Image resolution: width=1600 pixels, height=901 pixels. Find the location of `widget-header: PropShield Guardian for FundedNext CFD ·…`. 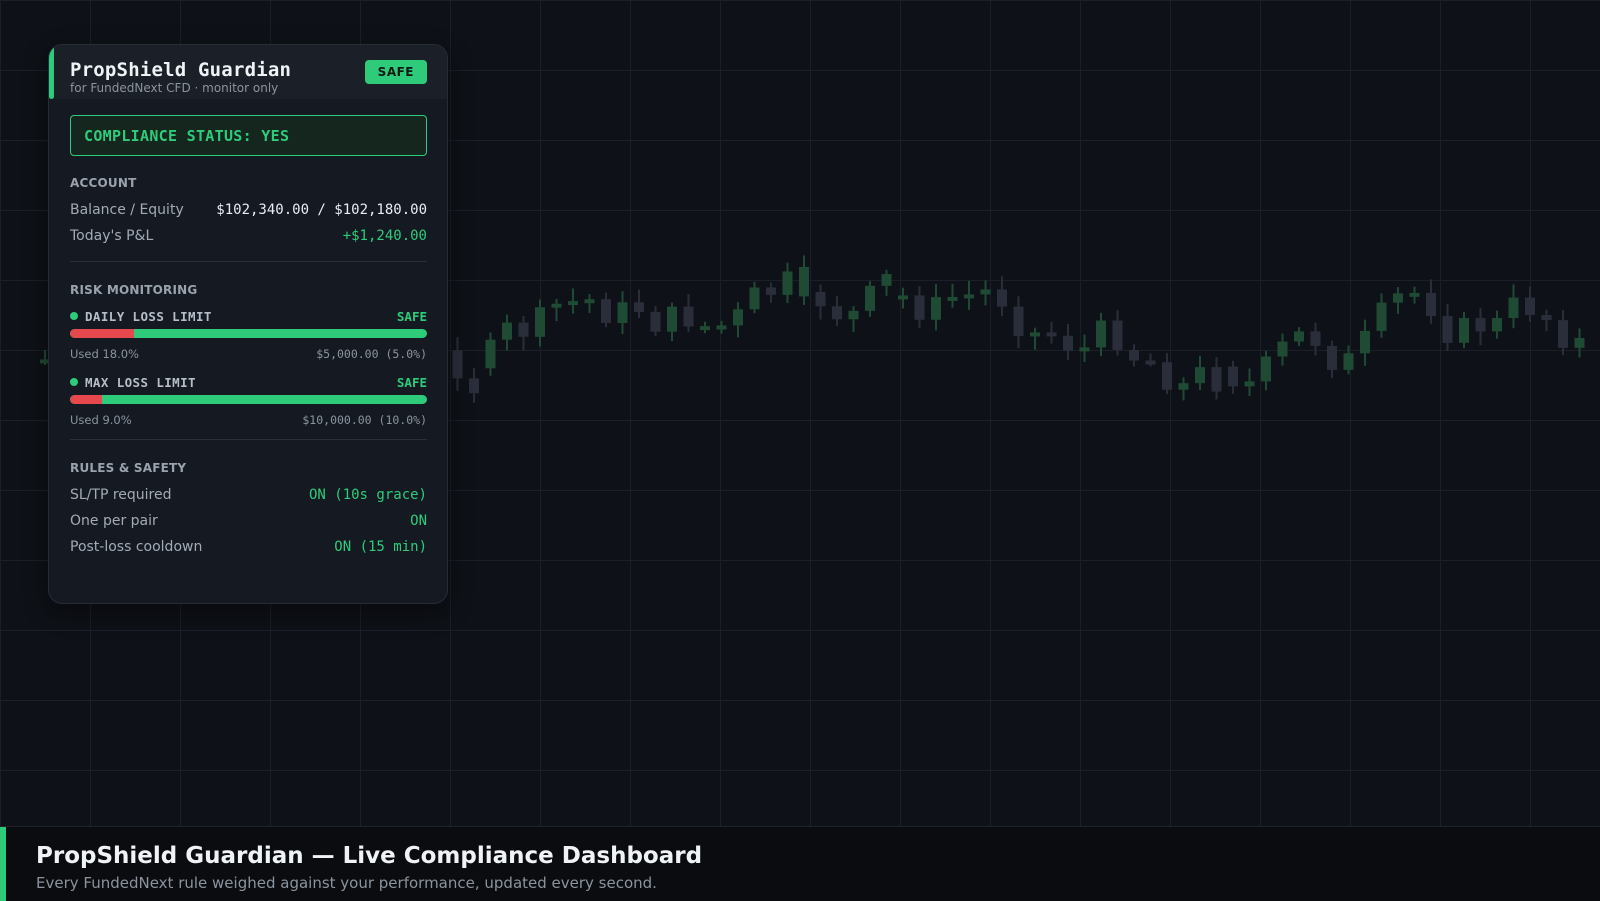

widget-header: PropShield Guardian for FundedNext CFD ·… is located at coordinates (248, 72).